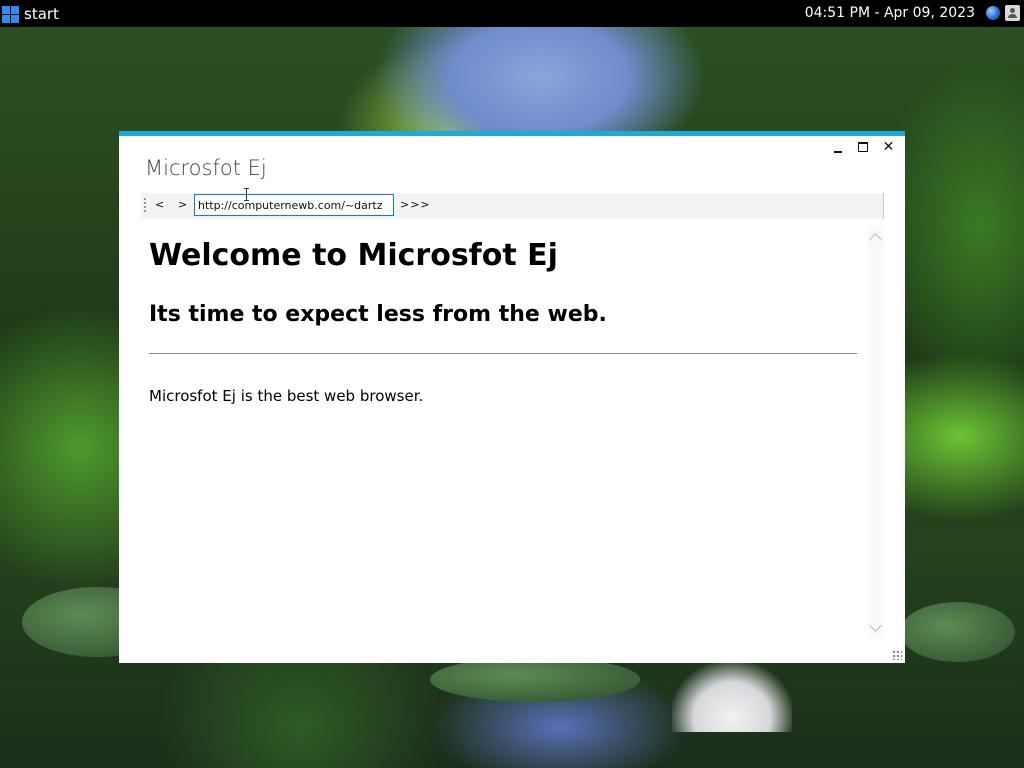 Image resolution: width=1024 pixels, height=768 pixels. I want to click on maximize-button, so click(863, 147).